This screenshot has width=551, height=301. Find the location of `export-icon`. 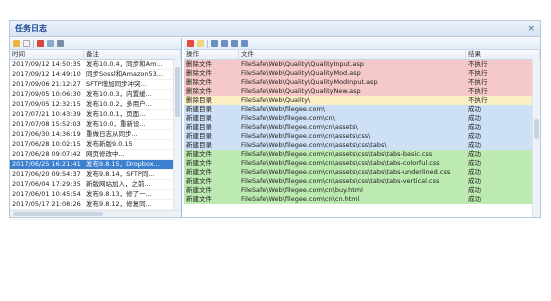

export-icon is located at coordinates (190, 43).